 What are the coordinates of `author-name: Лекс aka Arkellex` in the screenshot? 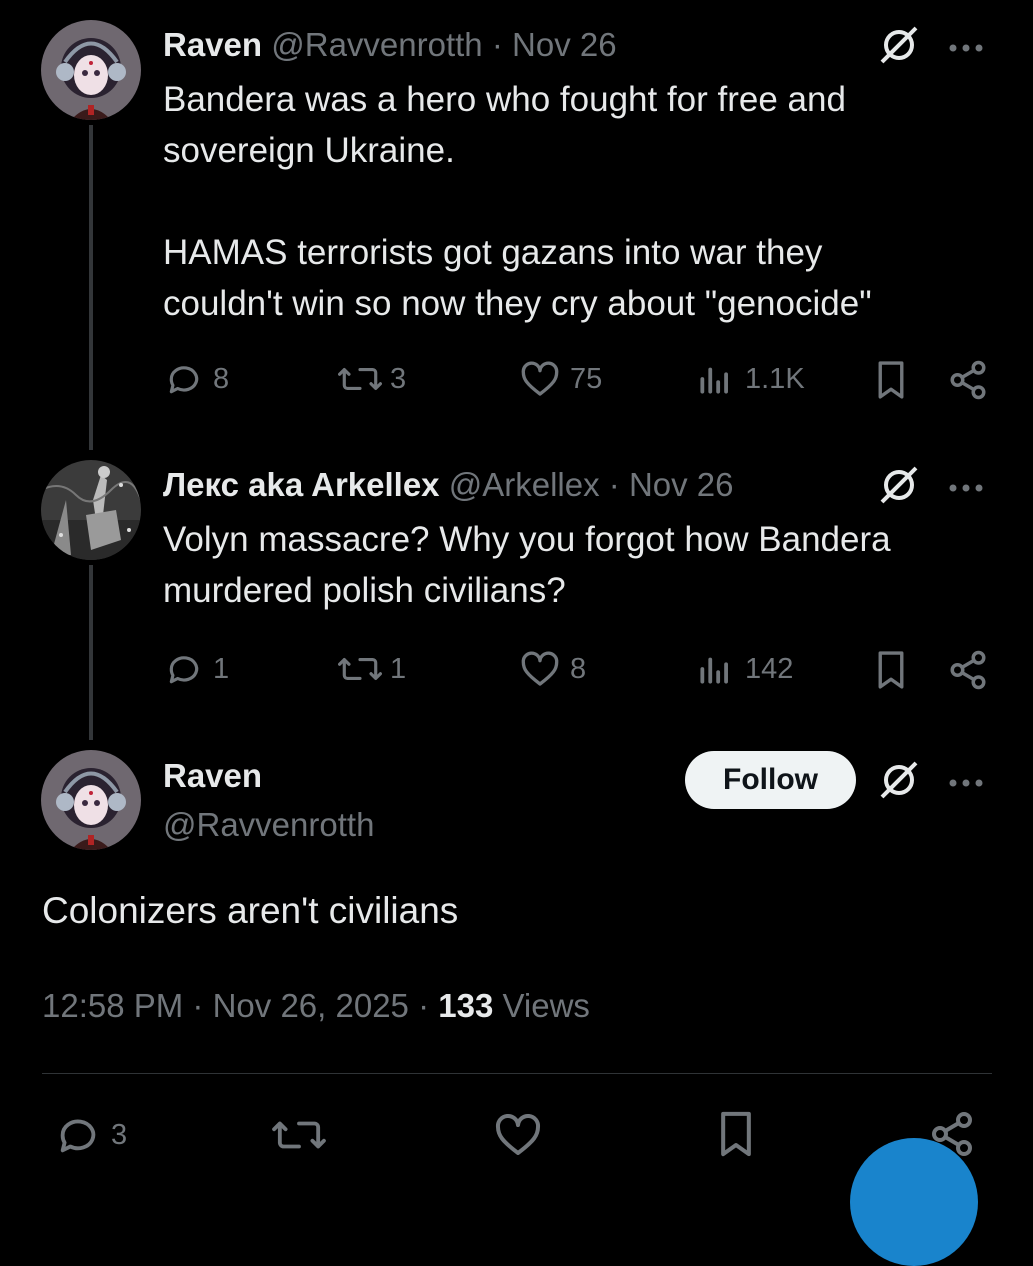 It's located at (301, 484).